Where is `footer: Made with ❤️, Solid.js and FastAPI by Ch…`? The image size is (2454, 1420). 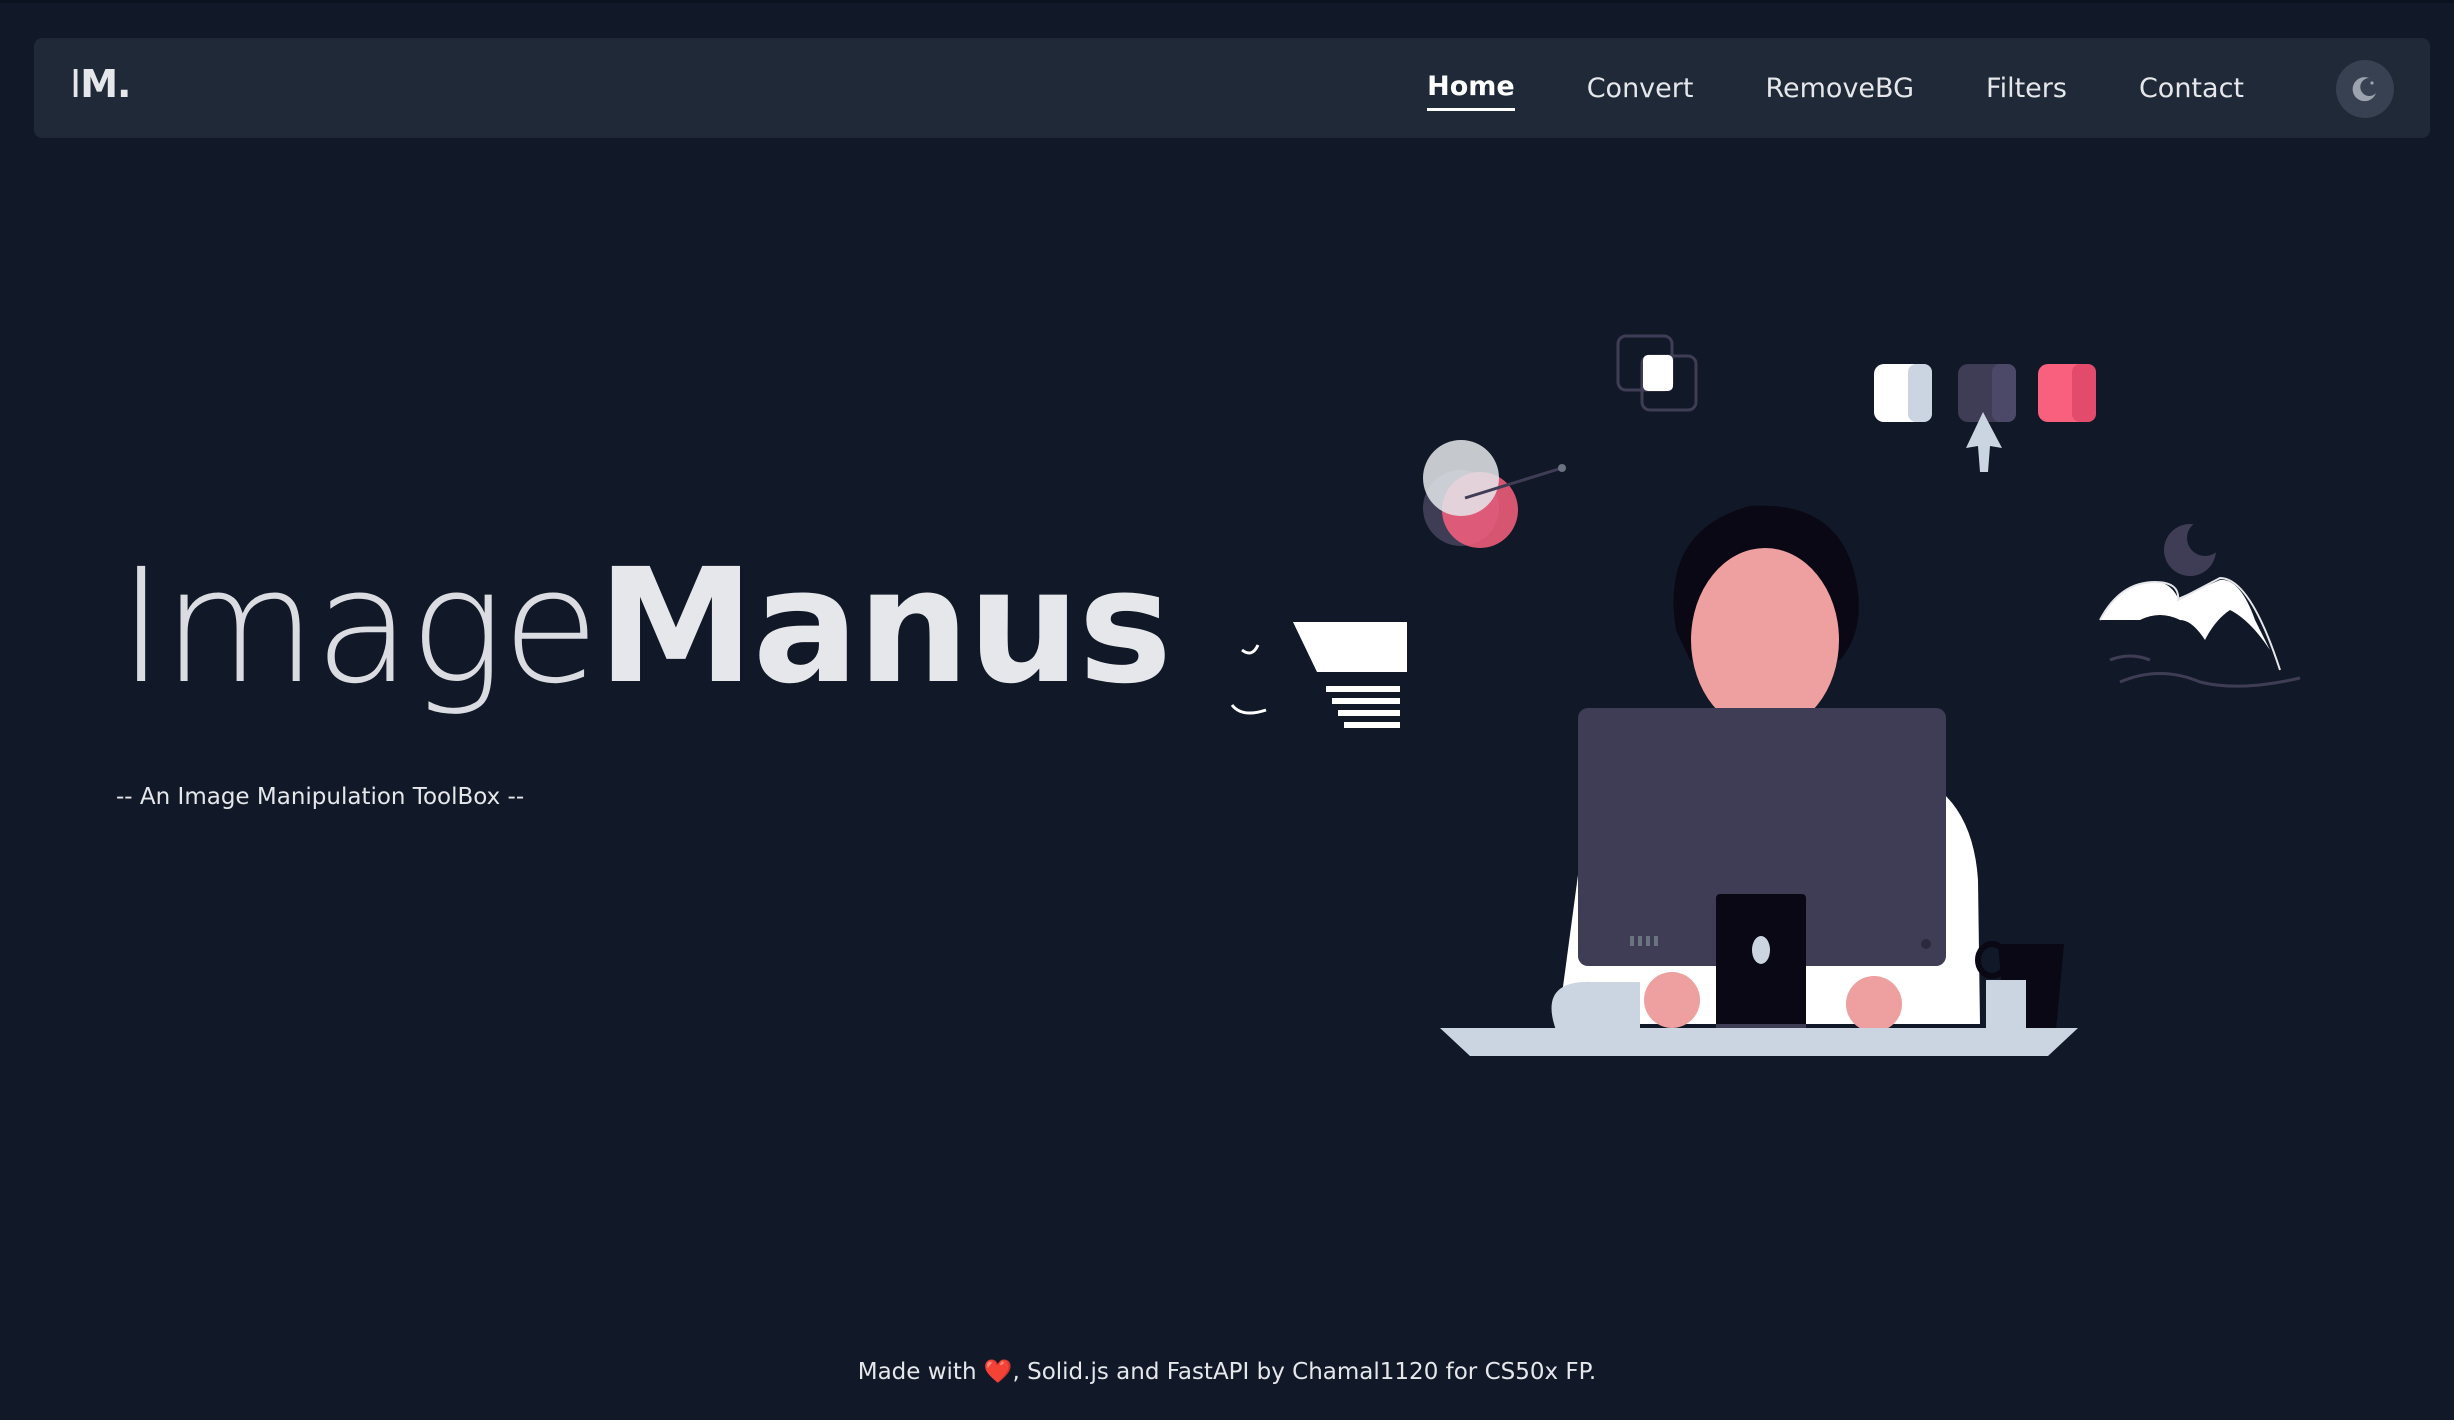 footer: Made with ❤️, Solid.js and FastAPI by Ch… is located at coordinates (1227, 1371).